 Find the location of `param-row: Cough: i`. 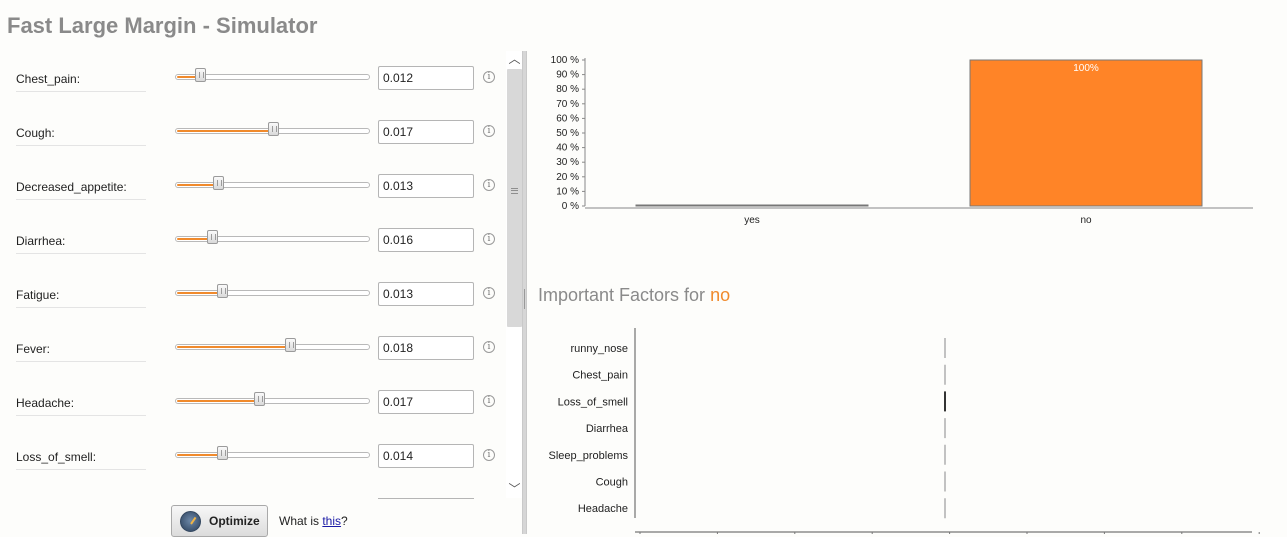

param-row: Cough: i is located at coordinates (252, 133).